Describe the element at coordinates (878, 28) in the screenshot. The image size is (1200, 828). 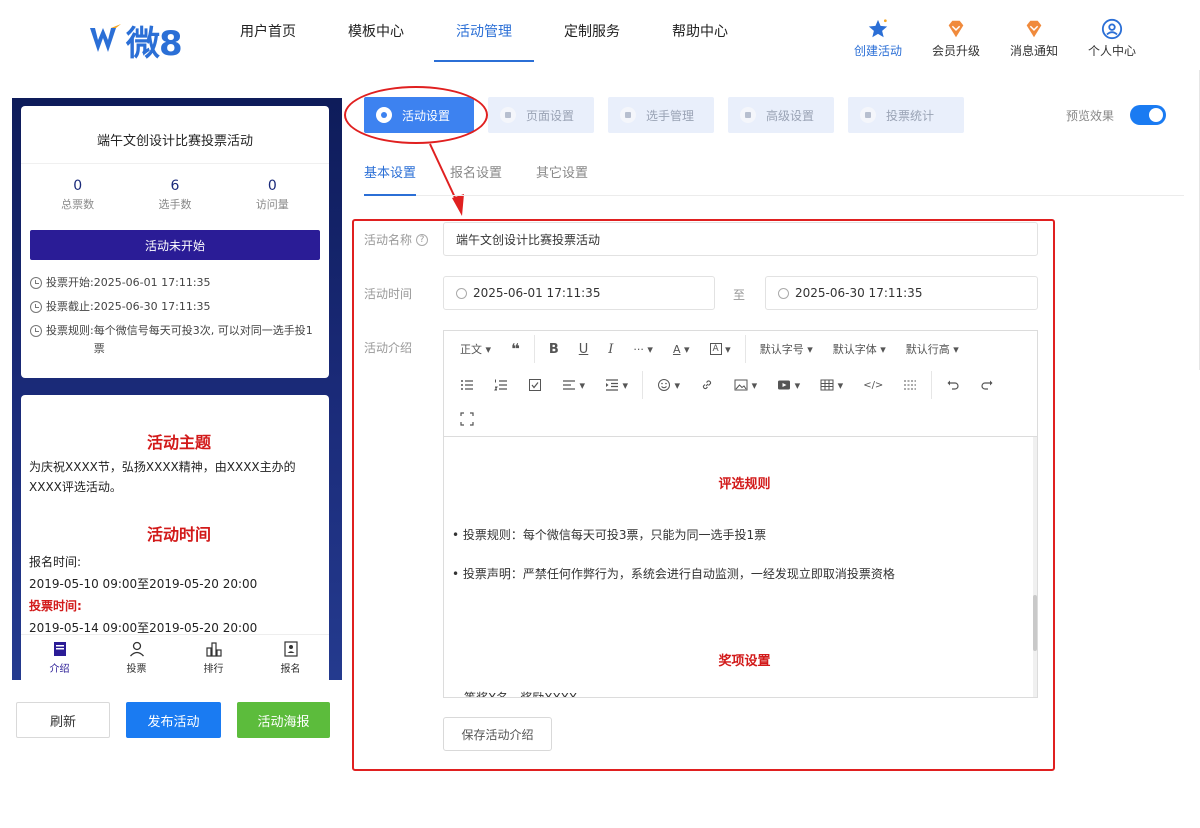
I see `star-icon` at that location.